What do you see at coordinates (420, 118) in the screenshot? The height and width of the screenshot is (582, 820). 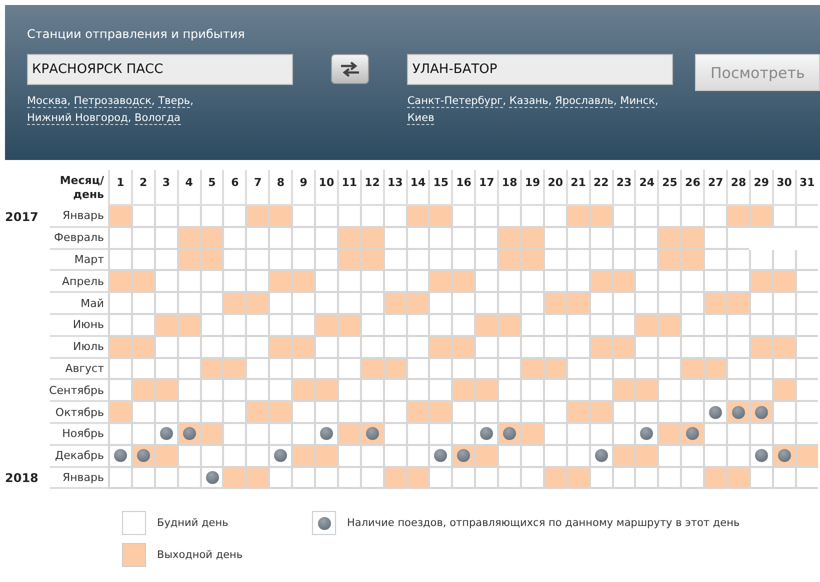 I see `station-link: Киев` at bounding box center [420, 118].